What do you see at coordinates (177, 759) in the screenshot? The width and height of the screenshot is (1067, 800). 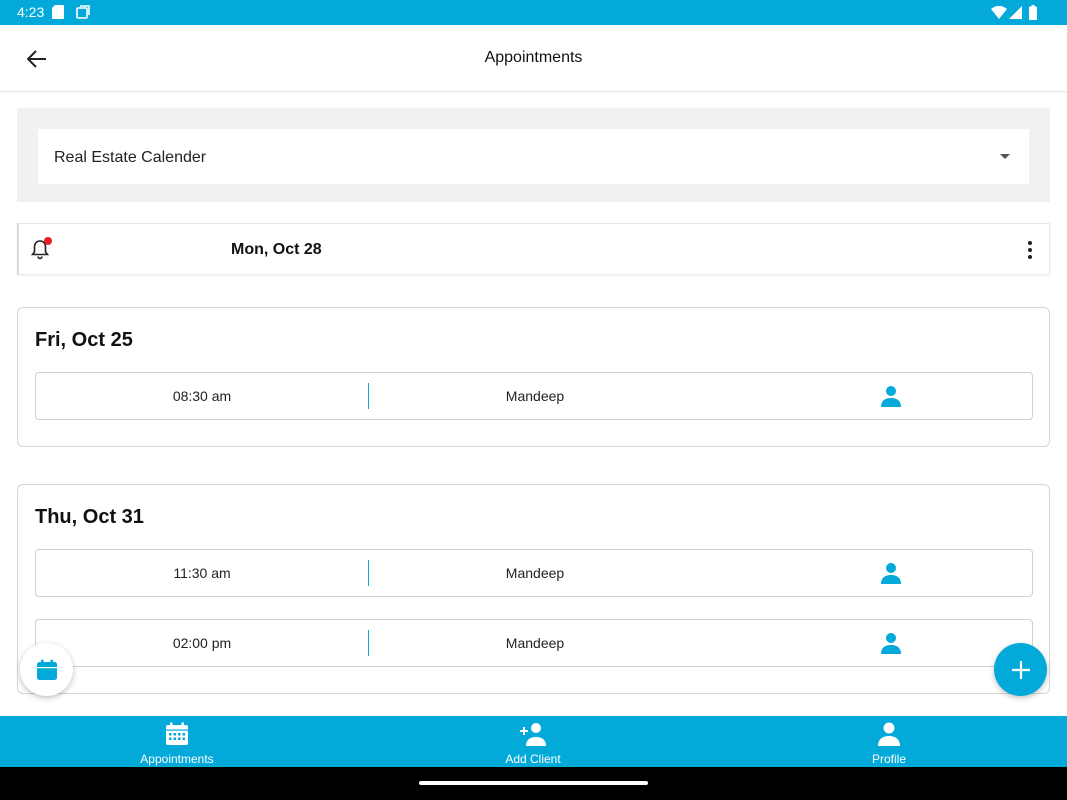 I see `nav-label: Appointments` at bounding box center [177, 759].